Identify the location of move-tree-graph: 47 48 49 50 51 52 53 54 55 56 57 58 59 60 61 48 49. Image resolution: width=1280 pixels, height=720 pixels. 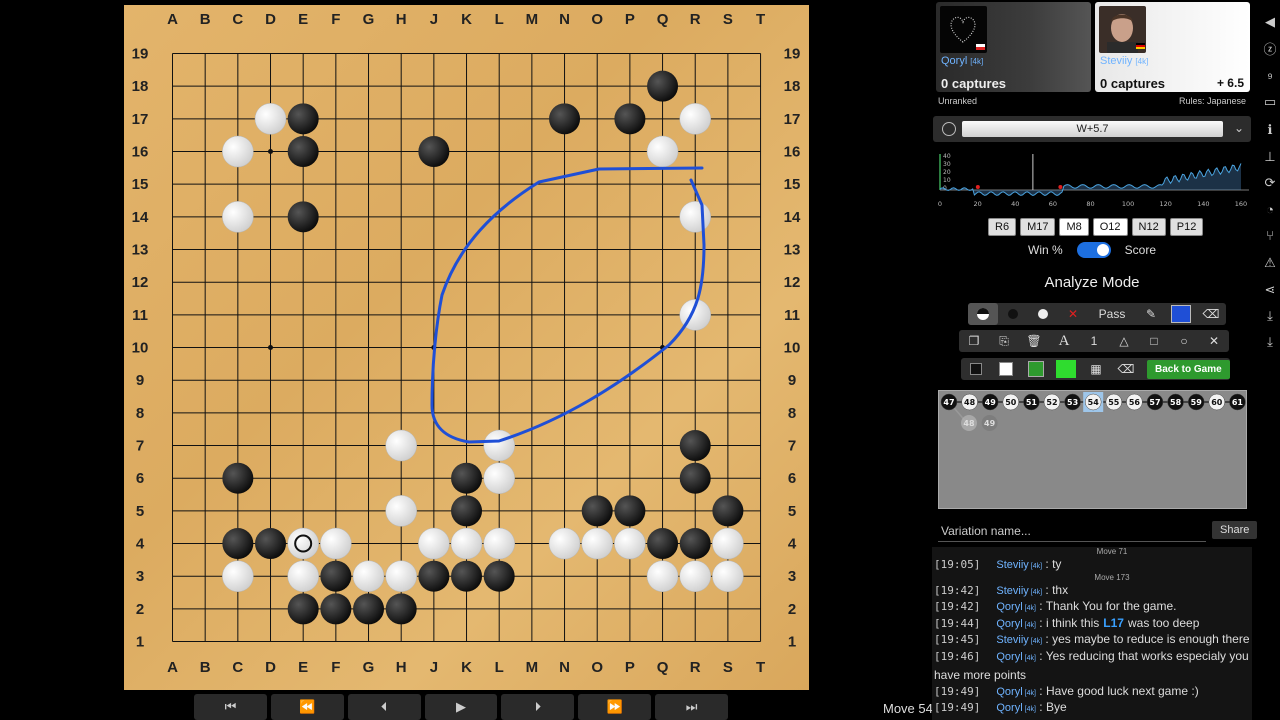
(1093, 450).